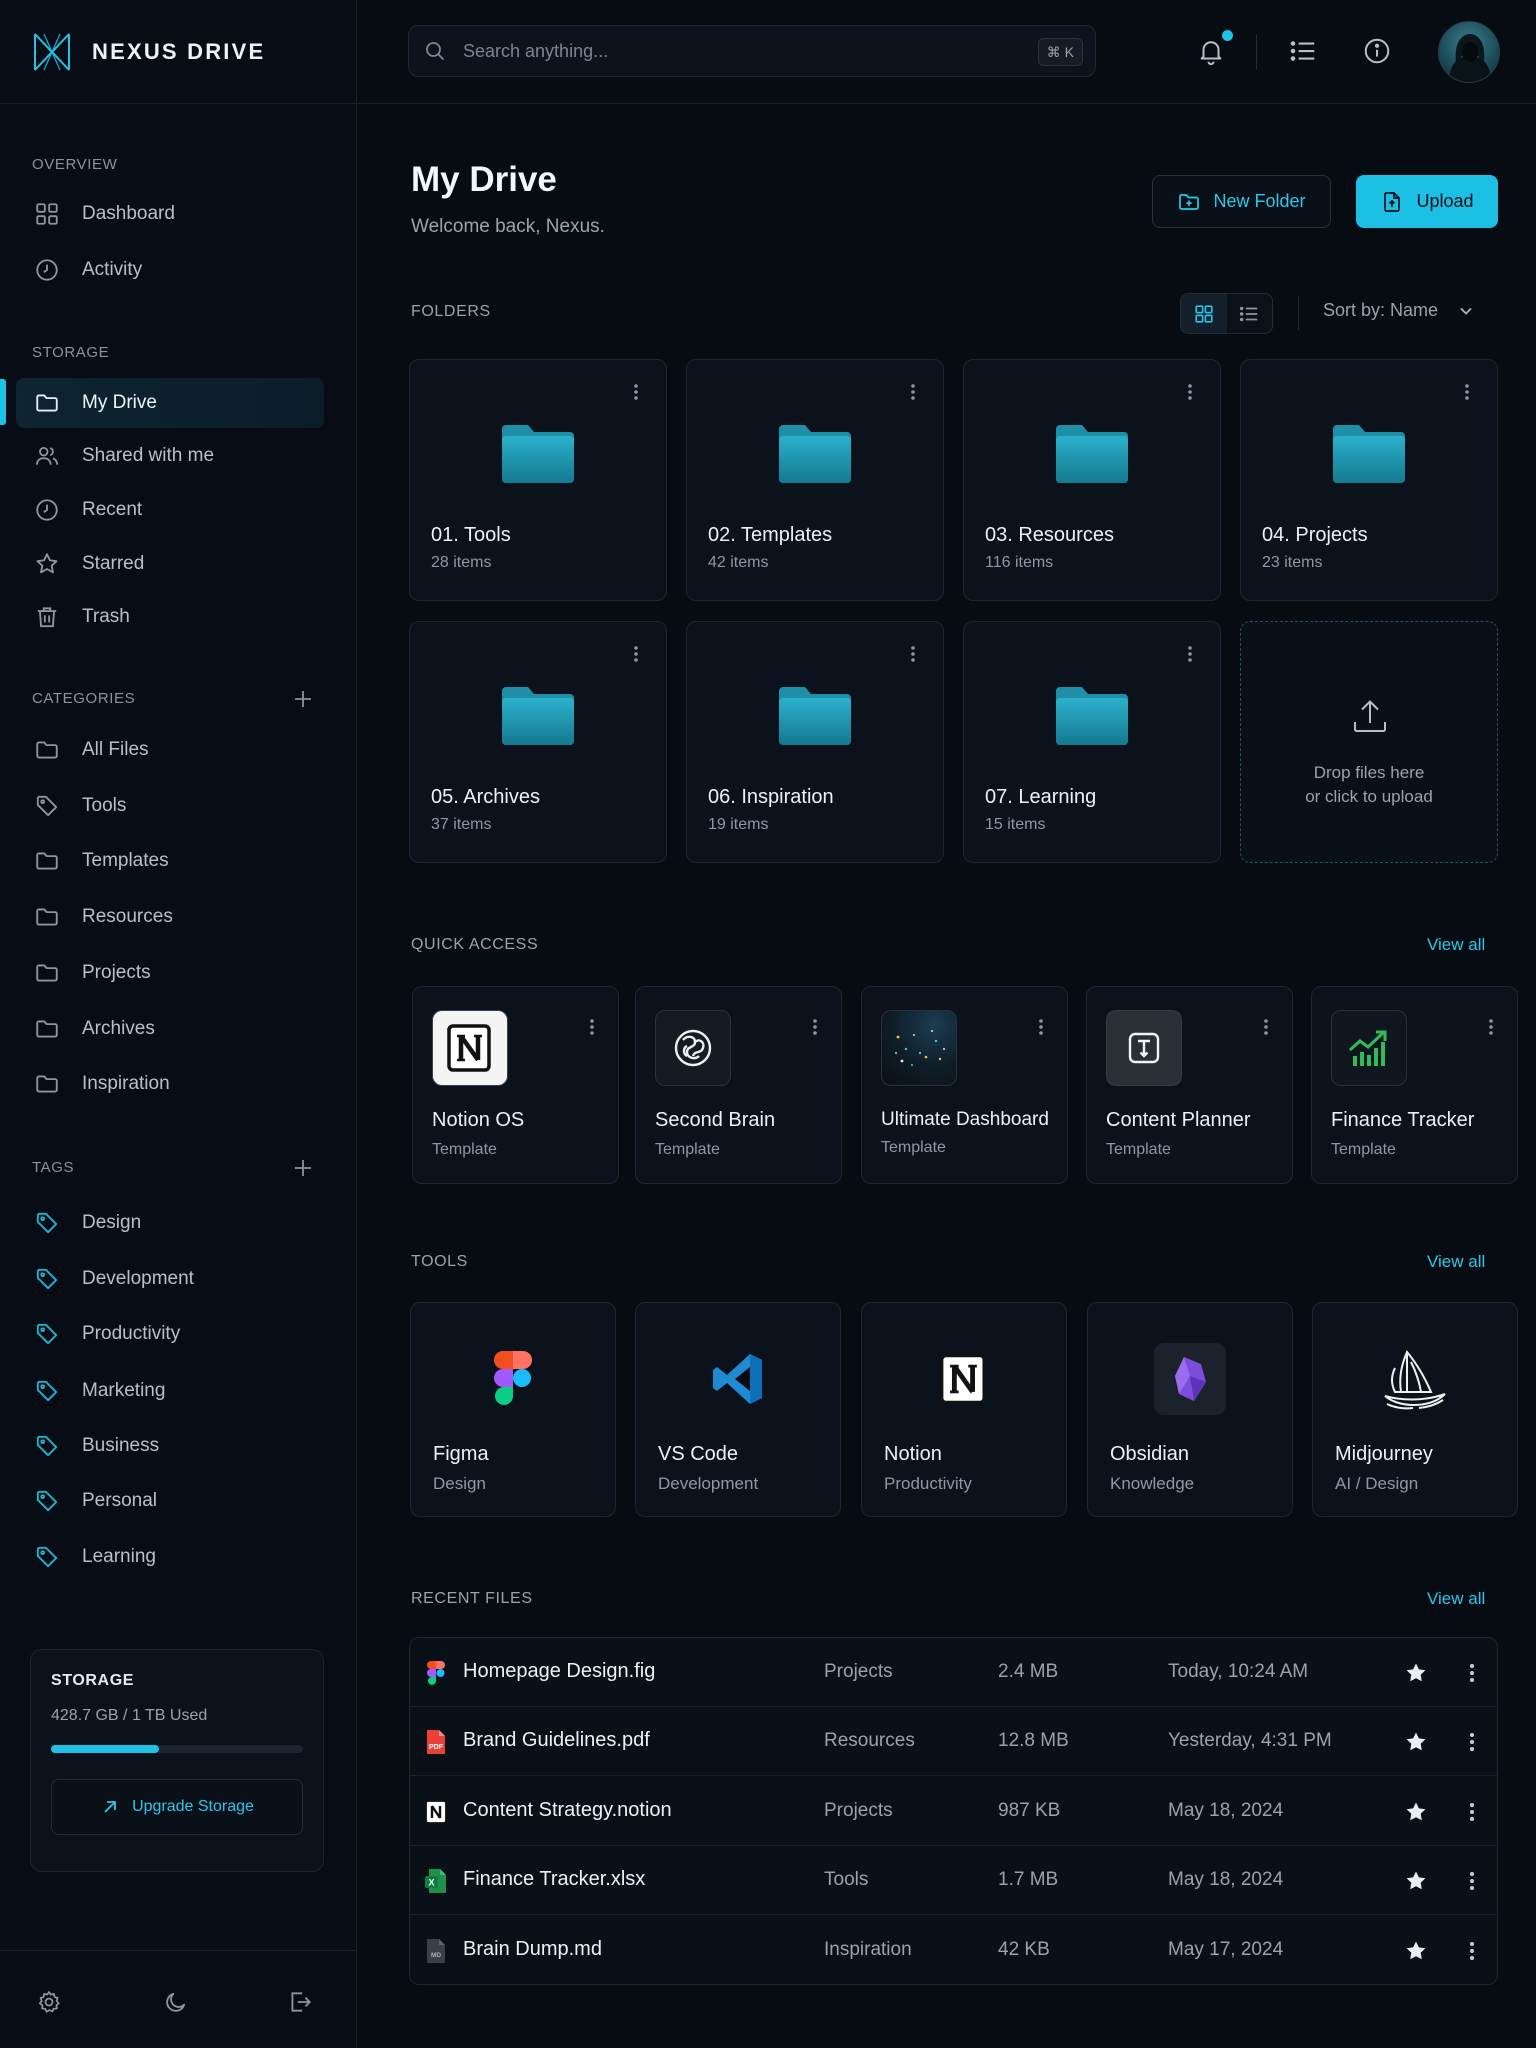 The height and width of the screenshot is (2048, 1536). I want to click on tag-business: Business, so click(170, 1446).